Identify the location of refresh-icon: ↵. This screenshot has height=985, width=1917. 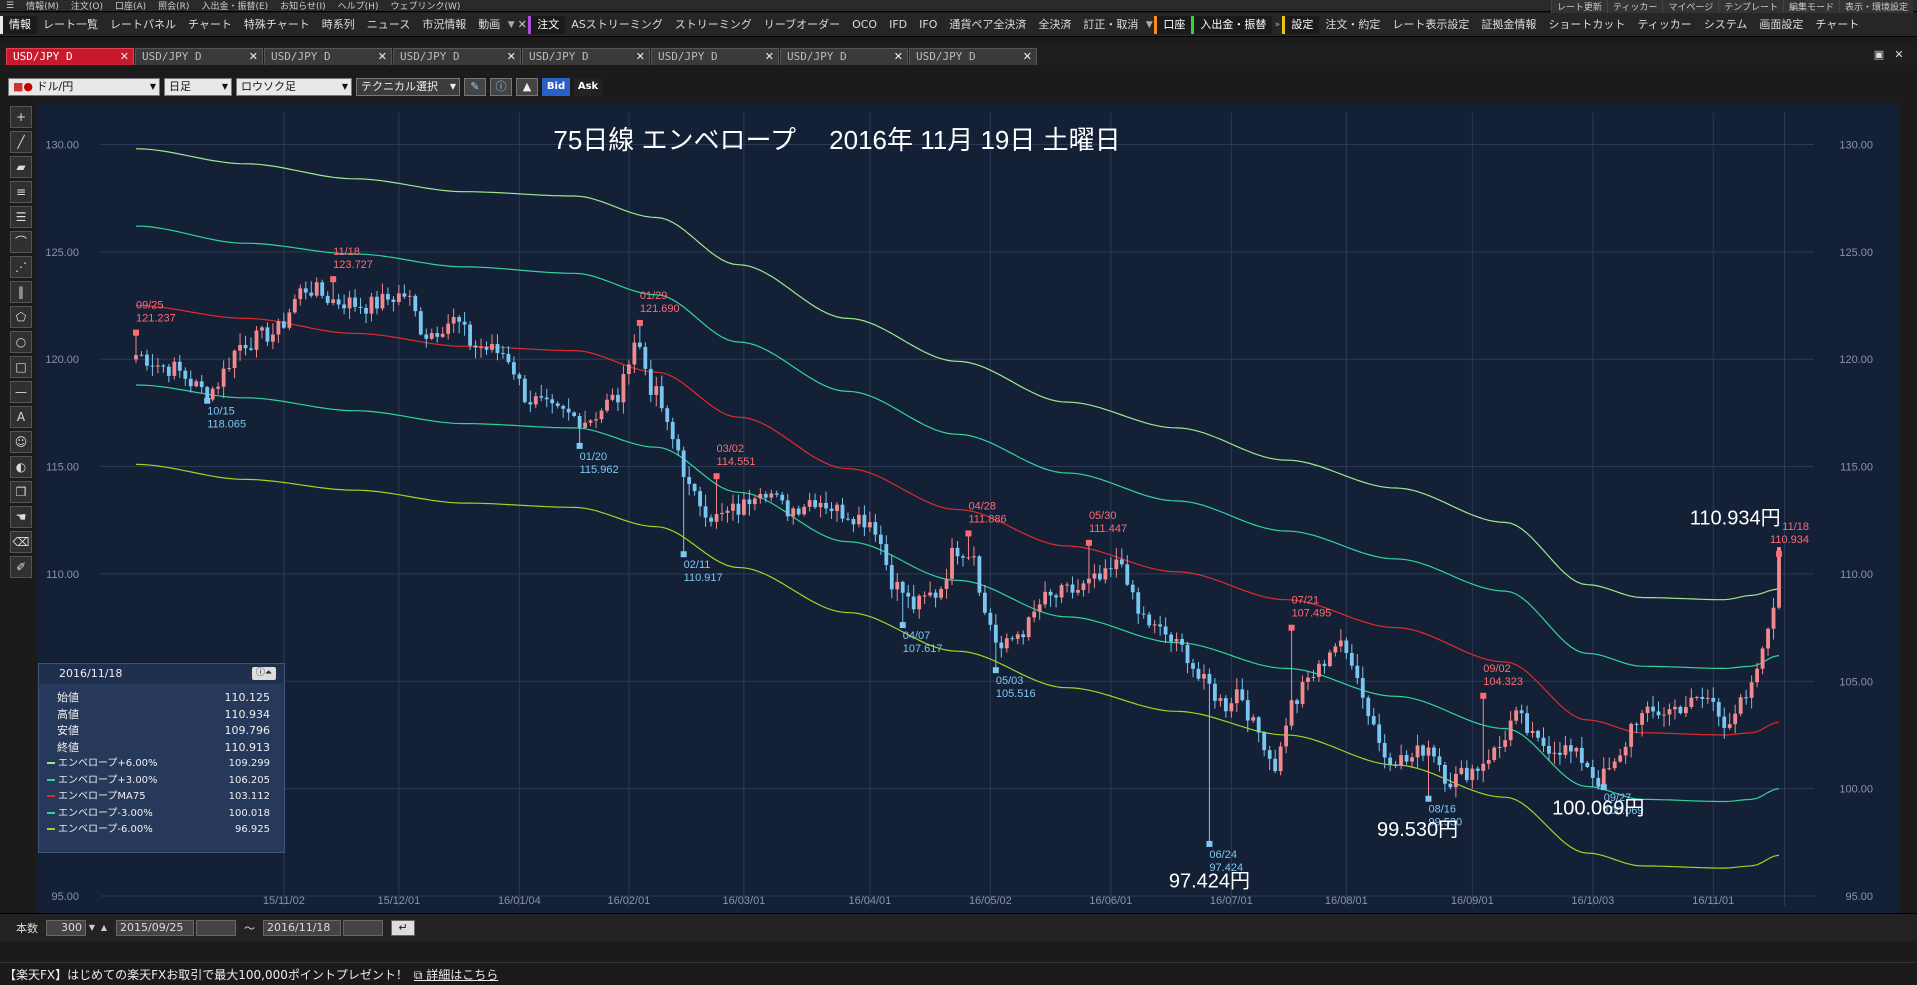
(403, 927).